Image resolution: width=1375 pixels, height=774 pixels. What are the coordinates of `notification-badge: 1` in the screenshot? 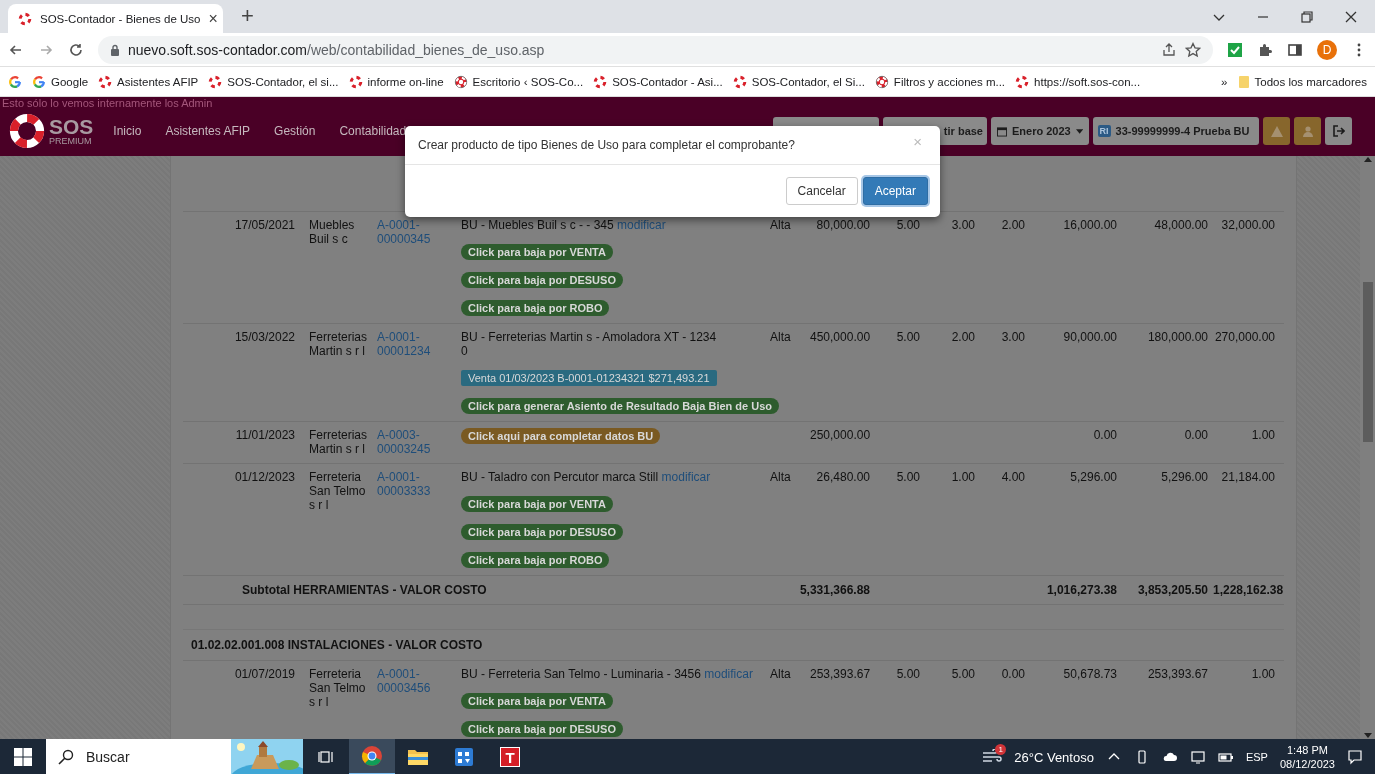 It's located at (1001, 749).